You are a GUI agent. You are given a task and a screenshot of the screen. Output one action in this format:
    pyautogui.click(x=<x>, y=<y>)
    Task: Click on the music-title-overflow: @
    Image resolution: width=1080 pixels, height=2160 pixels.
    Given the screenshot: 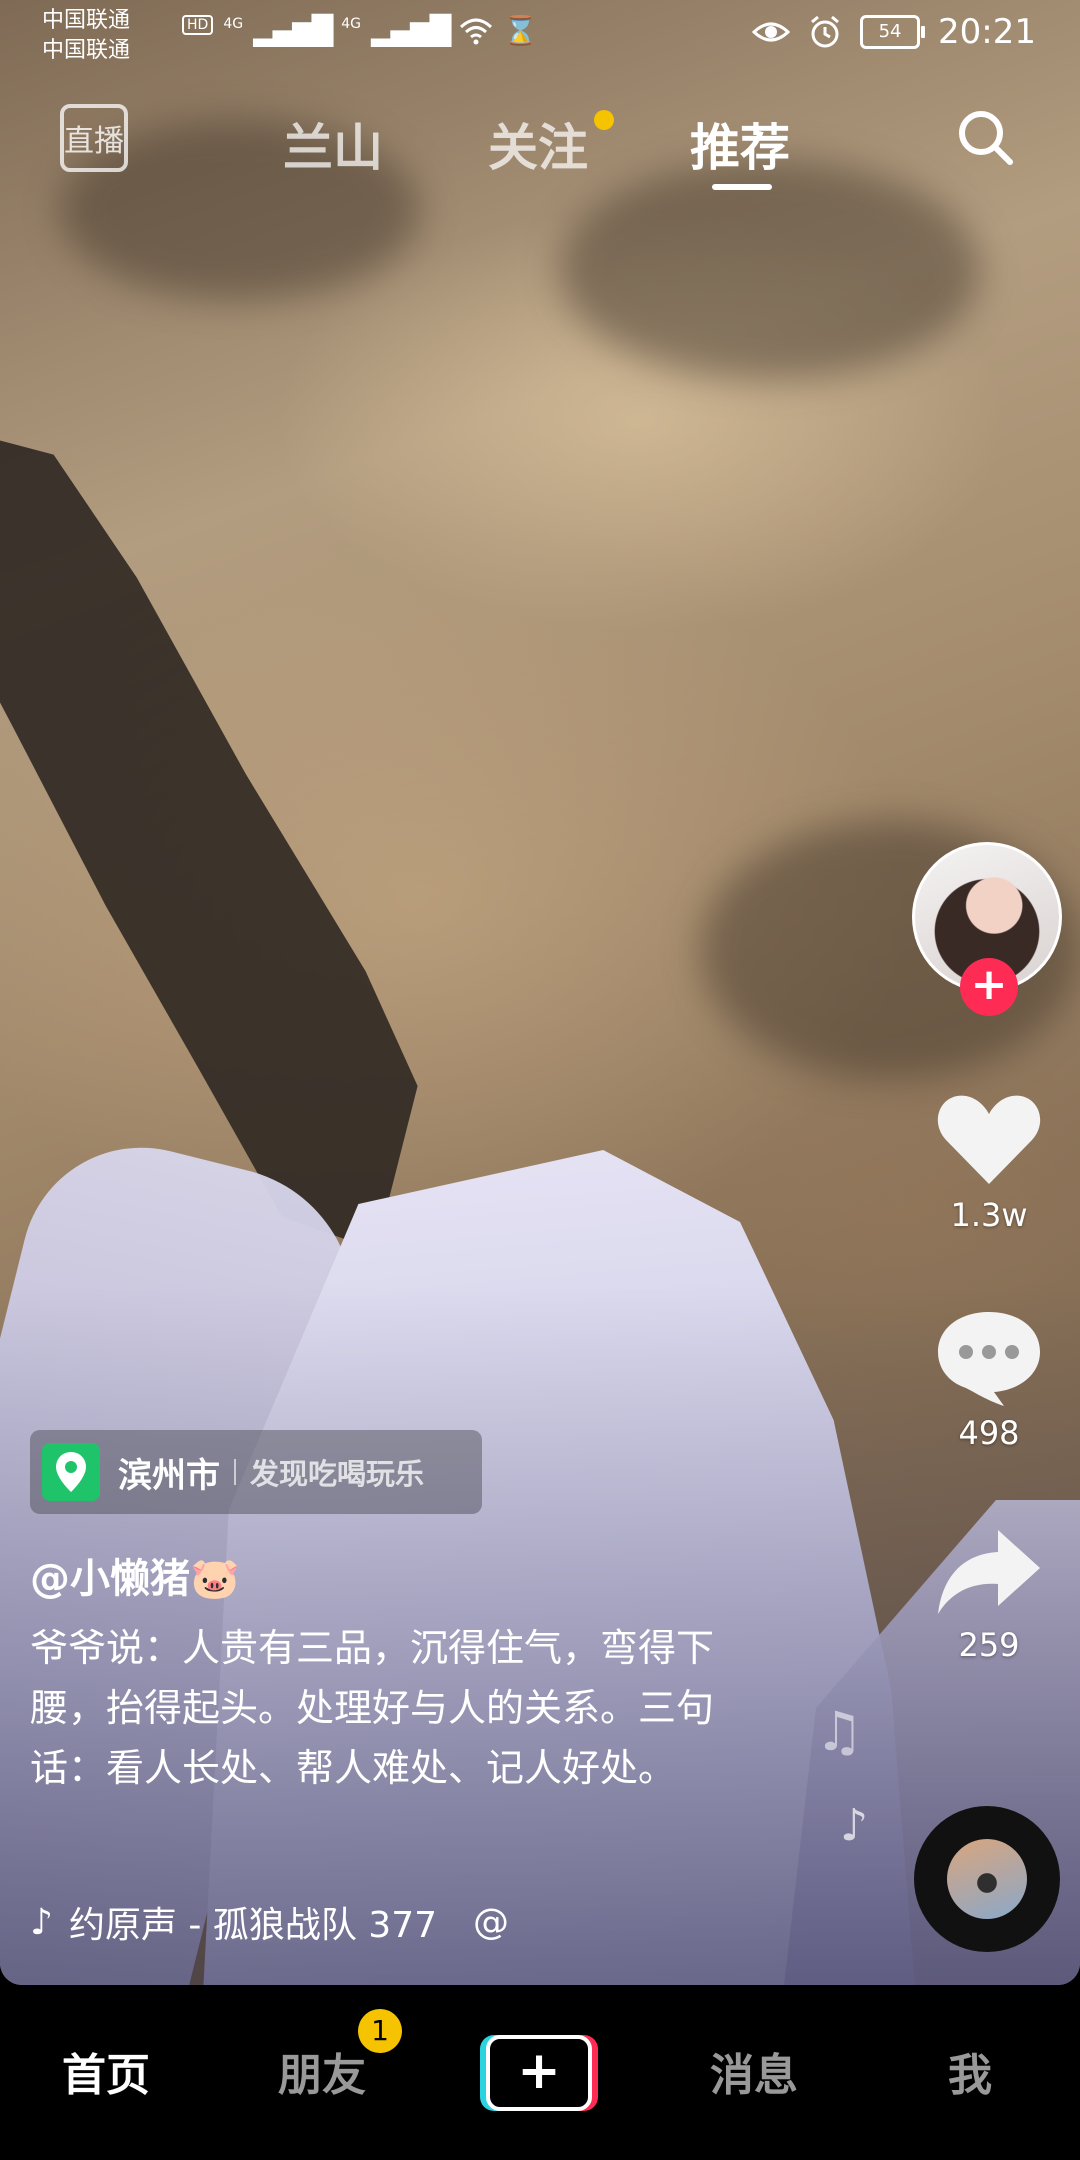 What is the action you would take?
    pyautogui.click(x=491, y=1922)
    